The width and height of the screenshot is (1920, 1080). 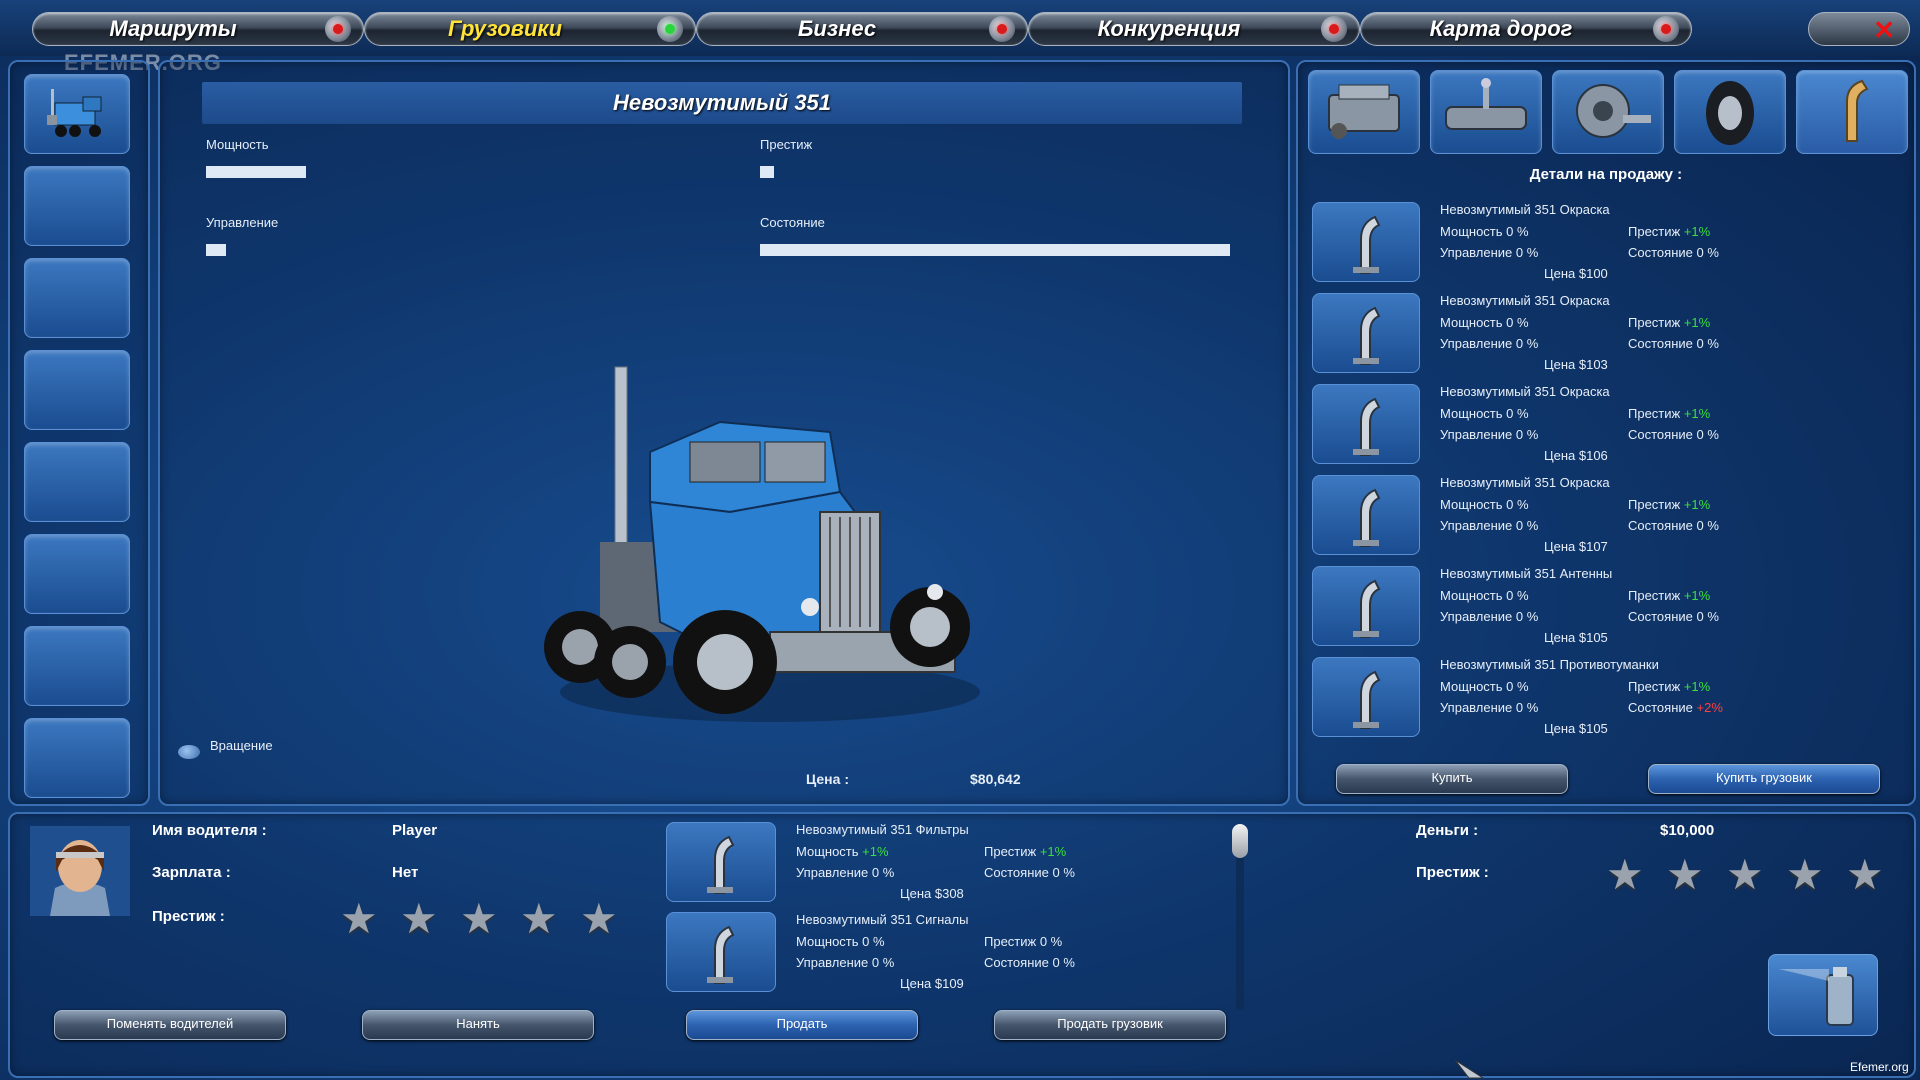 I want to click on category-tires, so click(x=1730, y=112).